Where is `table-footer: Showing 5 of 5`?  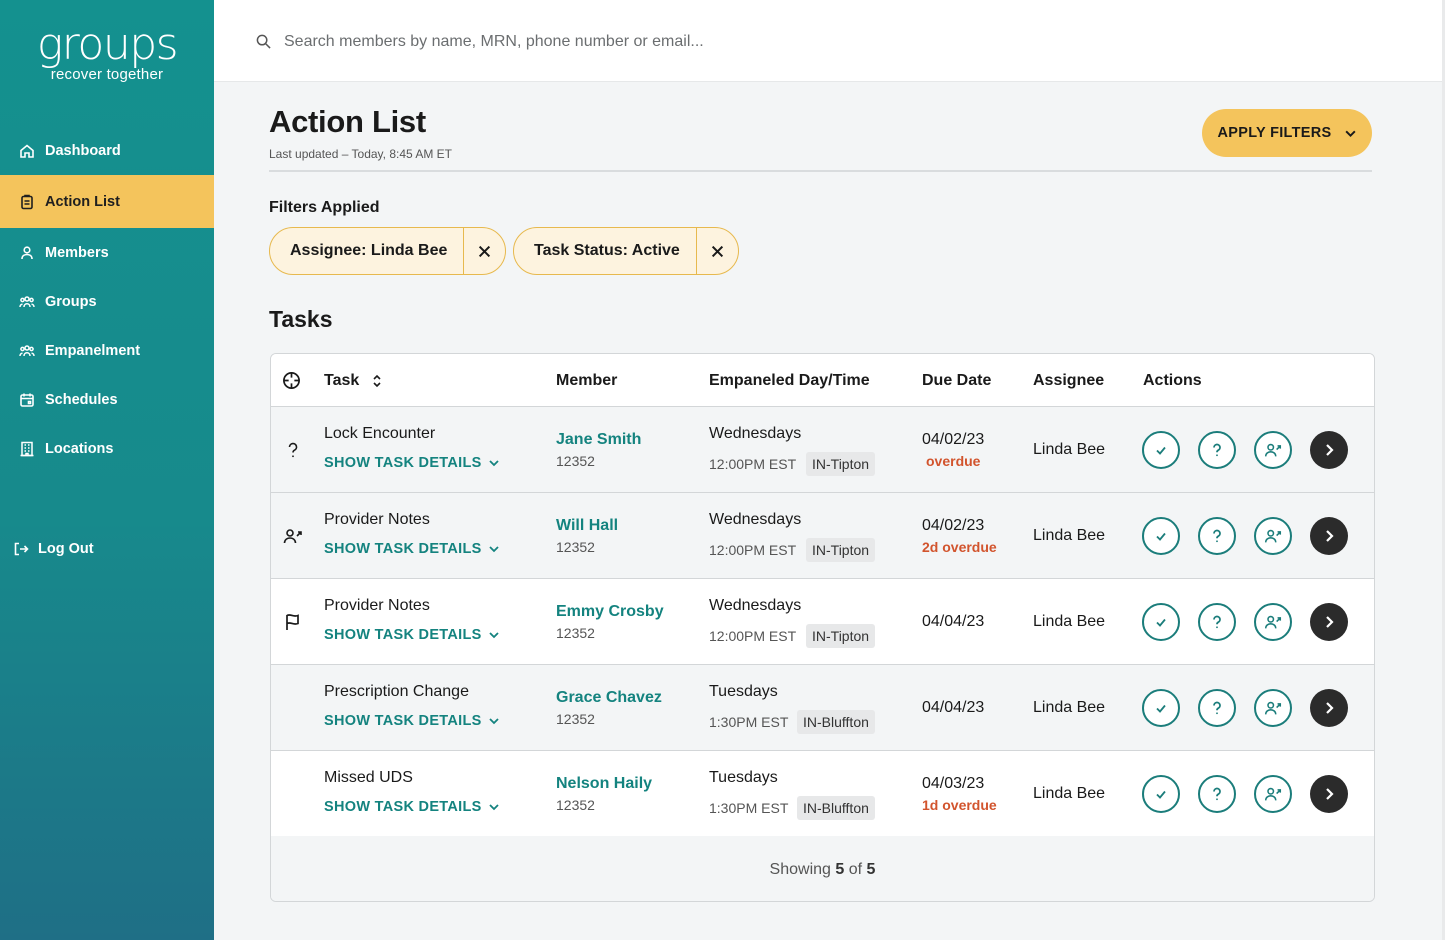 table-footer: Showing 5 of 5 is located at coordinates (822, 868).